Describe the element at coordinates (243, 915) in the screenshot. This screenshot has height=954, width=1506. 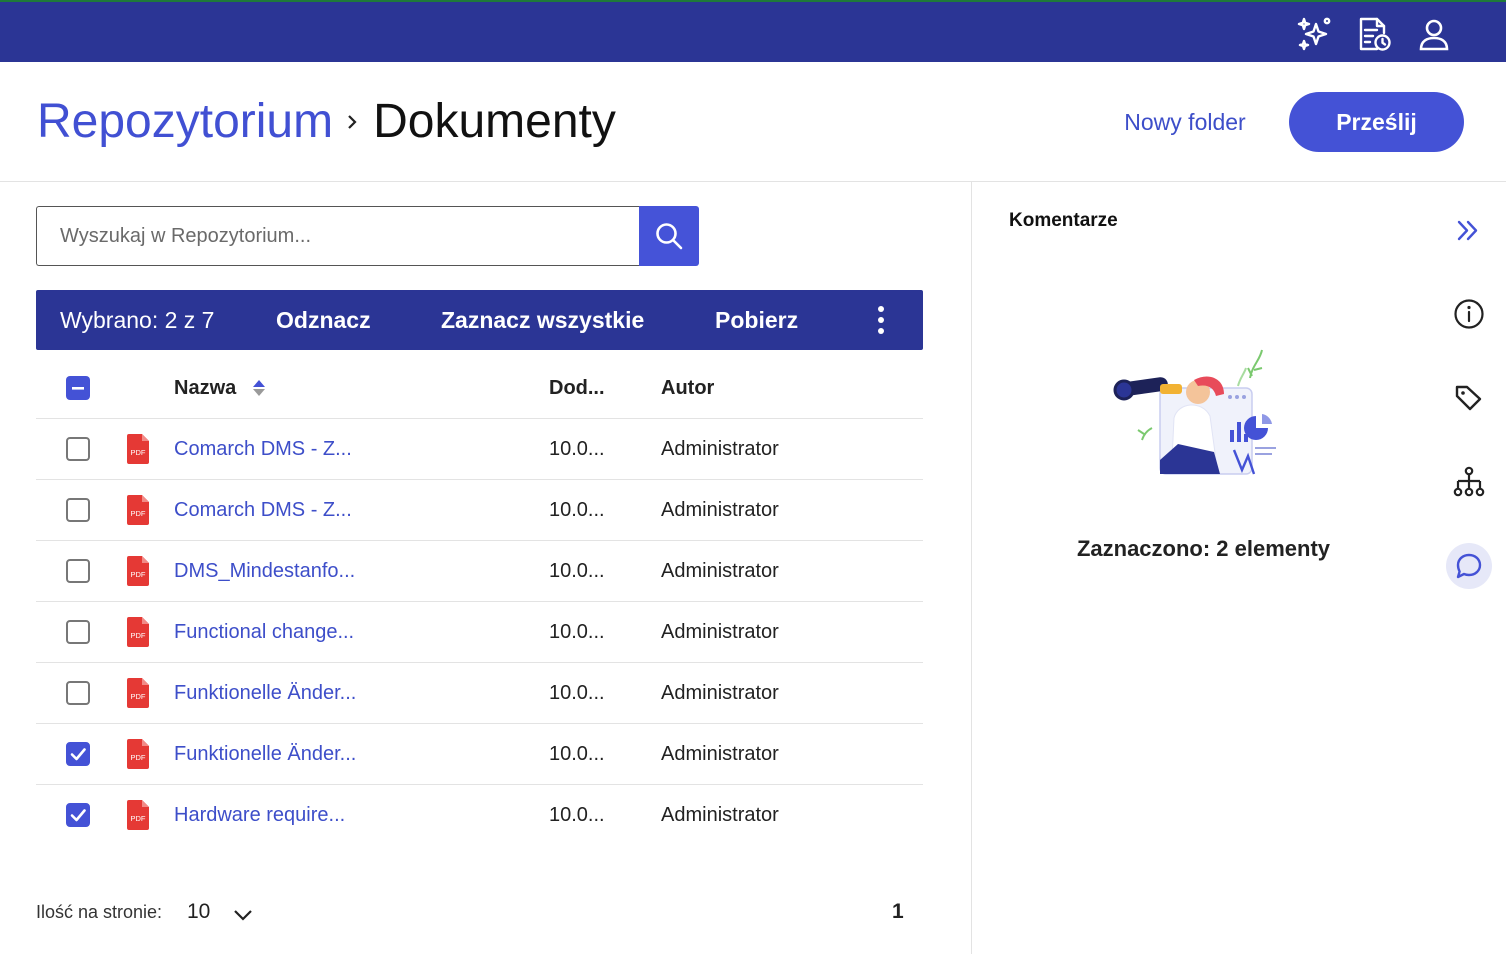
I see `chevron-down-icon` at that location.